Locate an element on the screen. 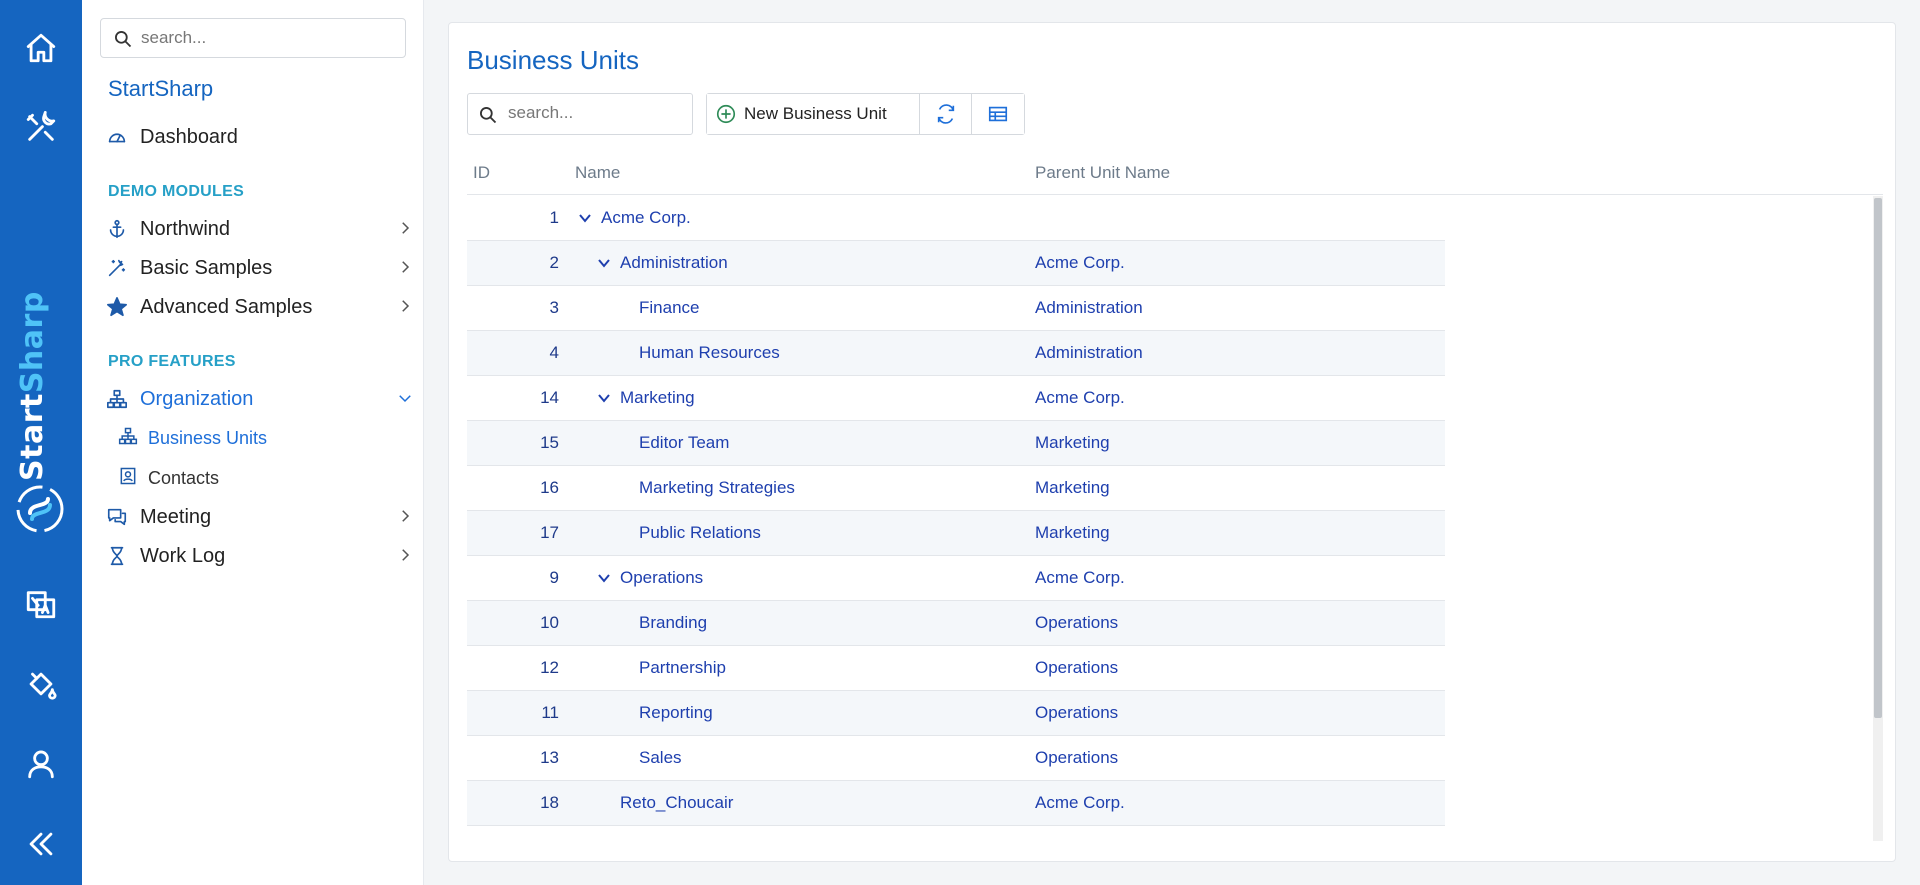 The width and height of the screenshot is (1920, 885). icon-rail: StartSharp is located at coordinates (41, 442).